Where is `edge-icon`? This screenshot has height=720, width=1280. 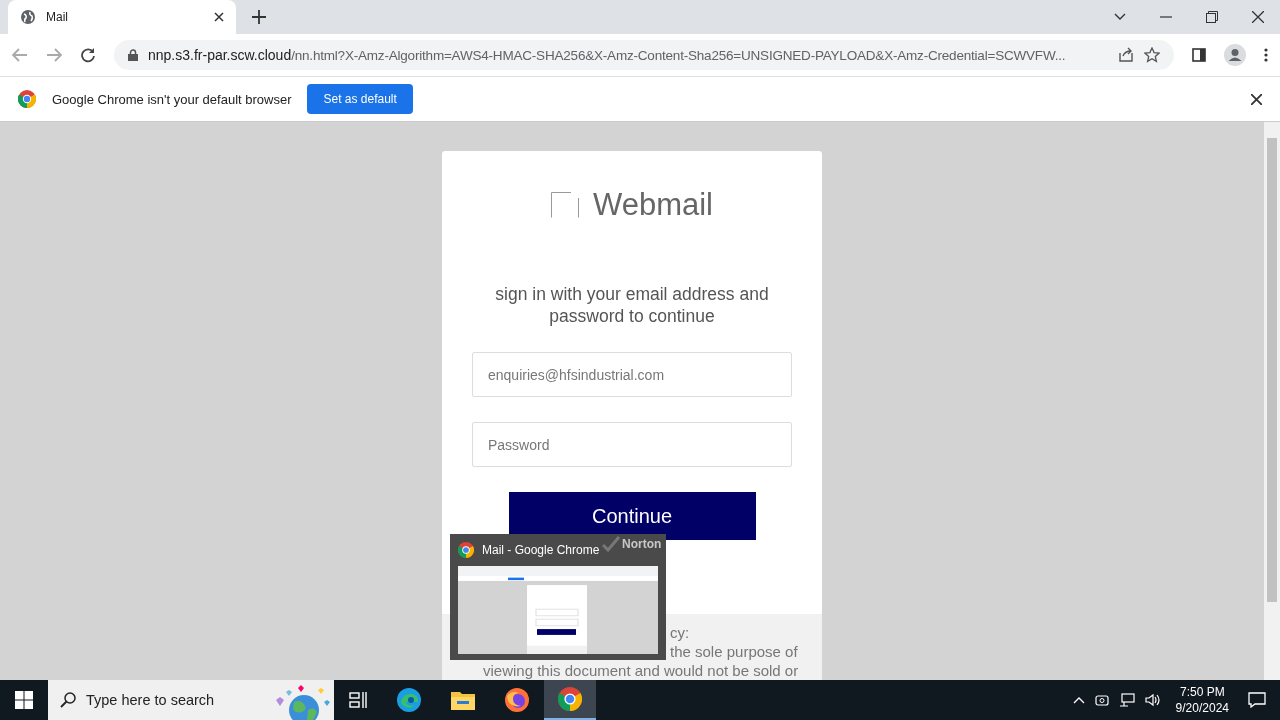
edge-icon is located at coordinates (409, 700).